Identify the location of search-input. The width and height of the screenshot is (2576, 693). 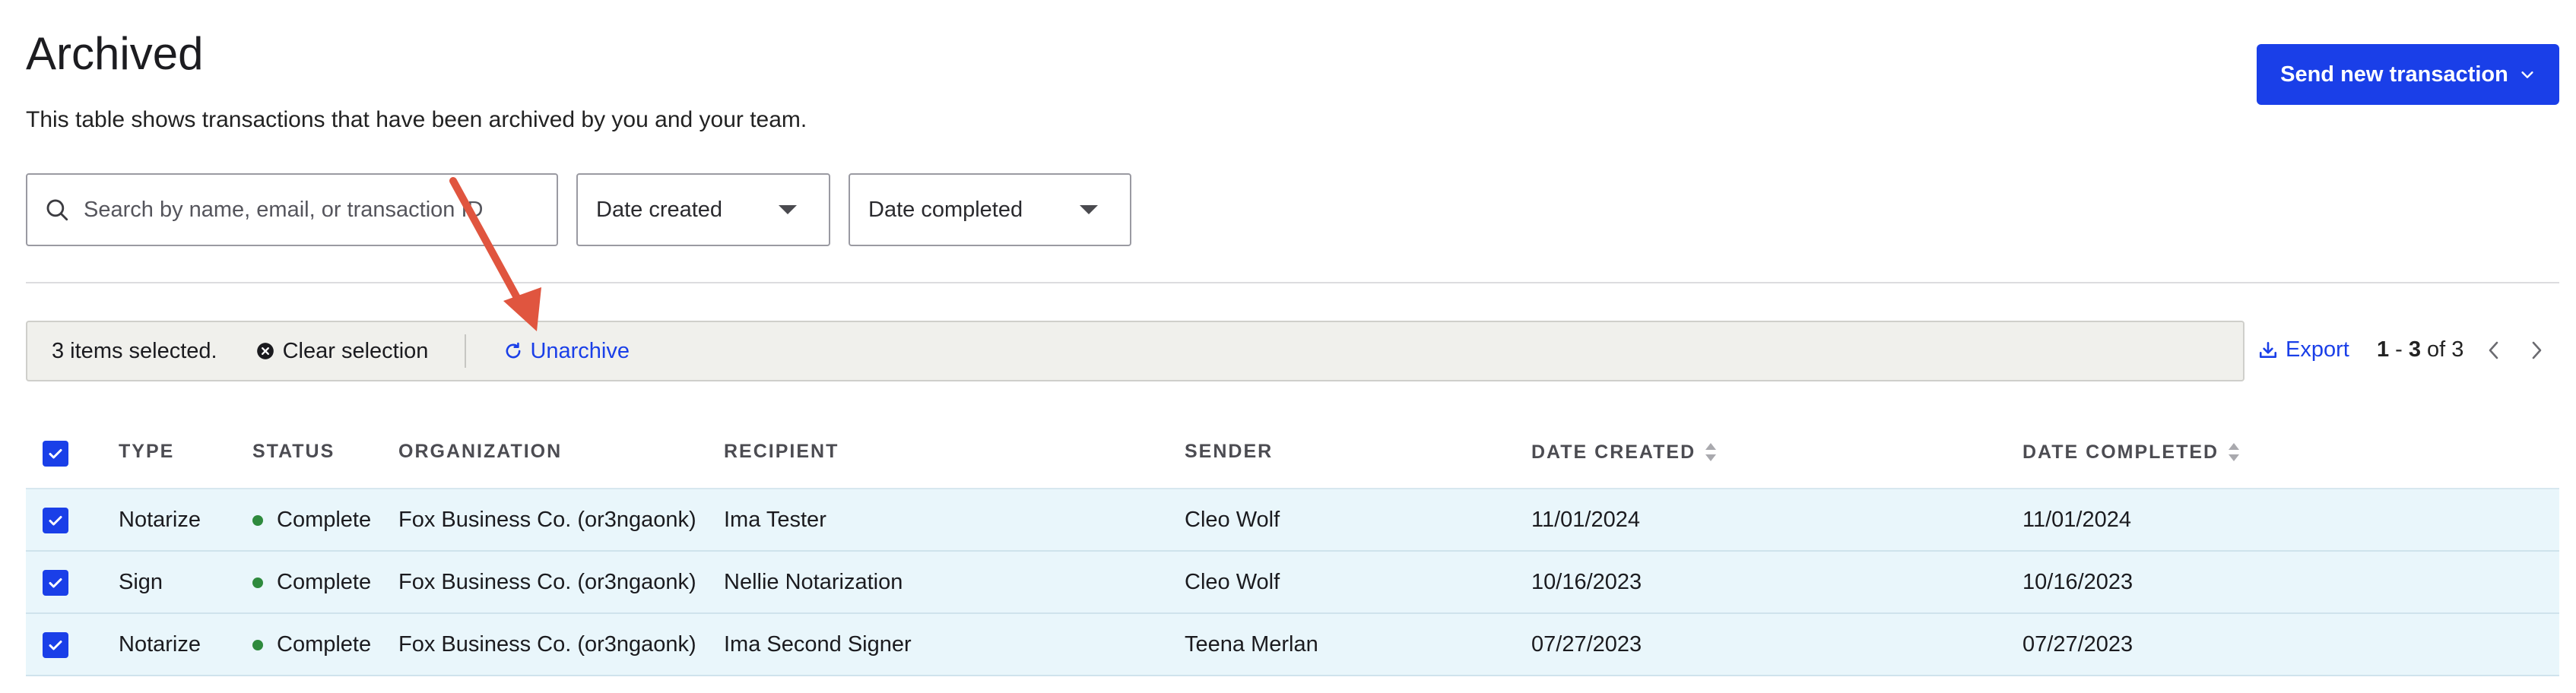
(304, 210).